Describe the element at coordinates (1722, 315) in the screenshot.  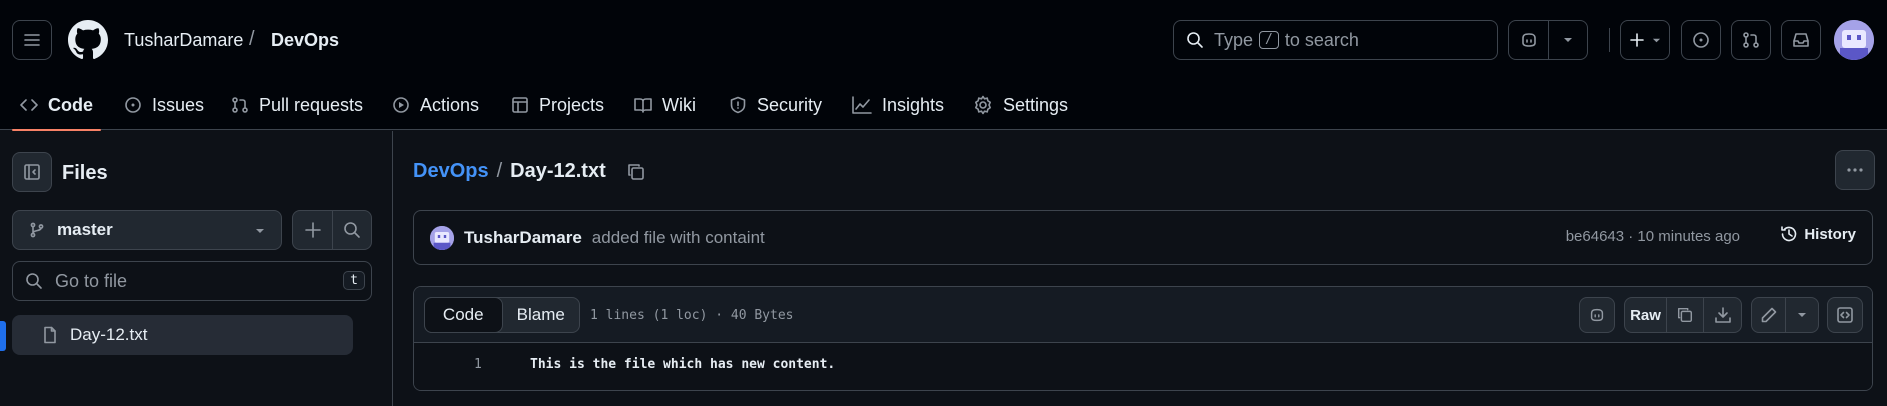
I see `download-raw-button` at that location.